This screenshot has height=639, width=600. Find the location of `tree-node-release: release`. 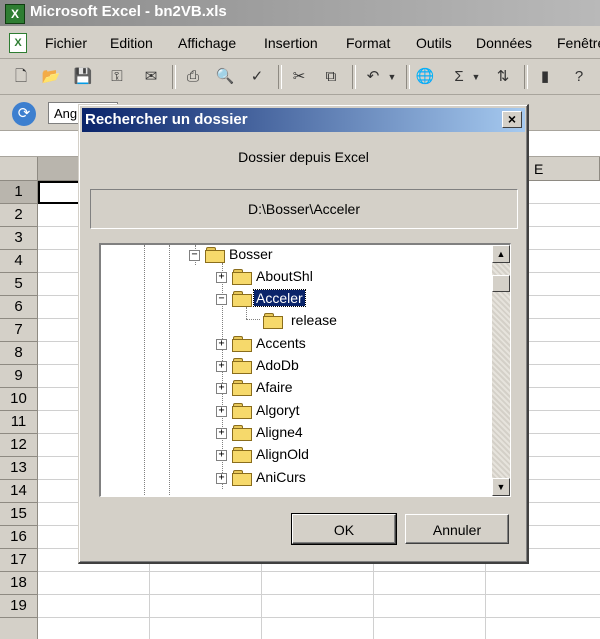

tree-node-release: release is located at coordinates (321, 321).